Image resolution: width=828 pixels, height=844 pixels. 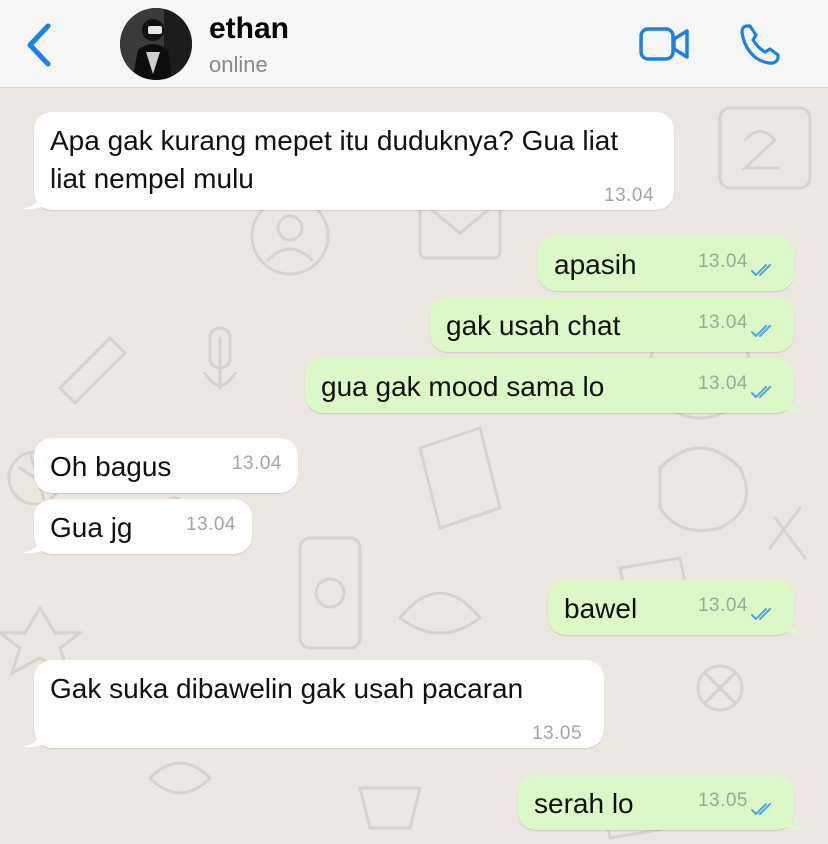 I want to click on message-text: gua gak mood sama lo, so click(x=463, y=386).